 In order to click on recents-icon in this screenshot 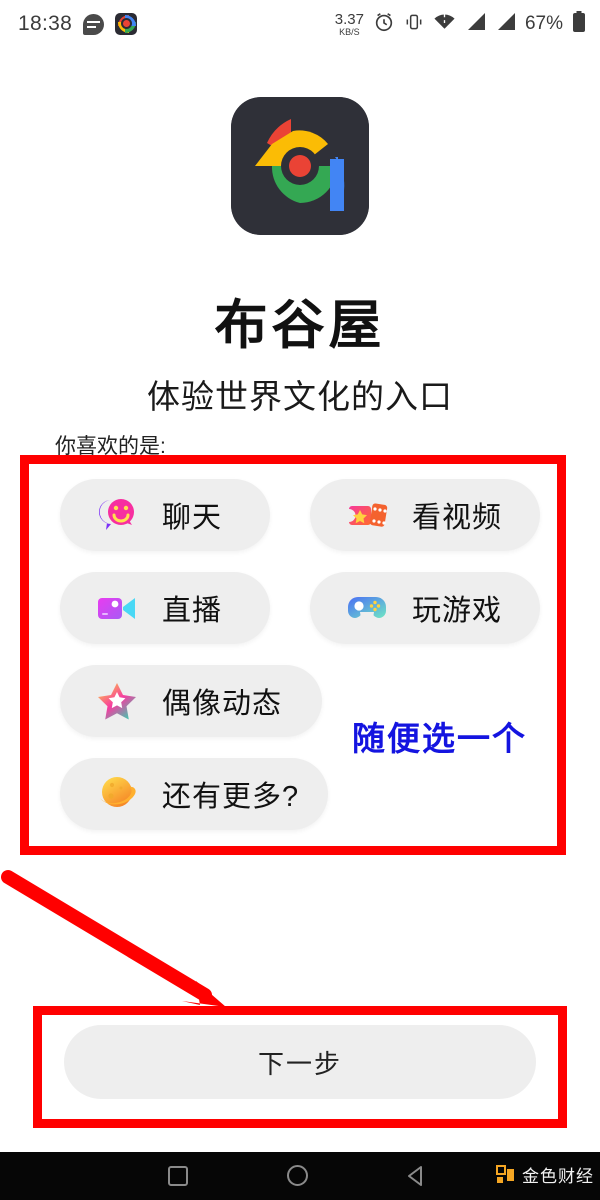, I will do `click(178, 1176)`.